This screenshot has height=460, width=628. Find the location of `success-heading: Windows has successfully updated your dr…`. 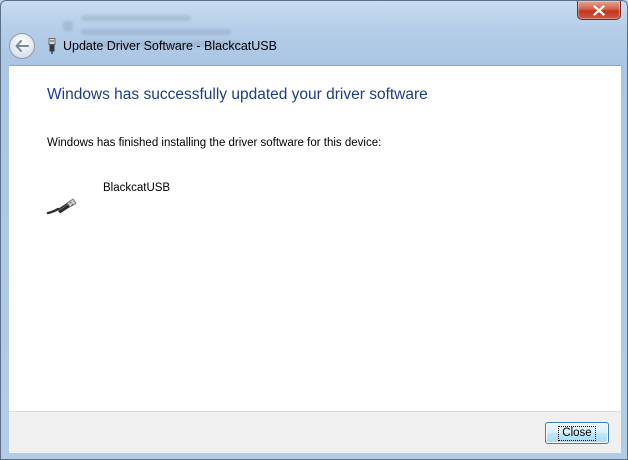

success-heading: Windows has successfully updated your dr… is located at coordinates (237, 94).